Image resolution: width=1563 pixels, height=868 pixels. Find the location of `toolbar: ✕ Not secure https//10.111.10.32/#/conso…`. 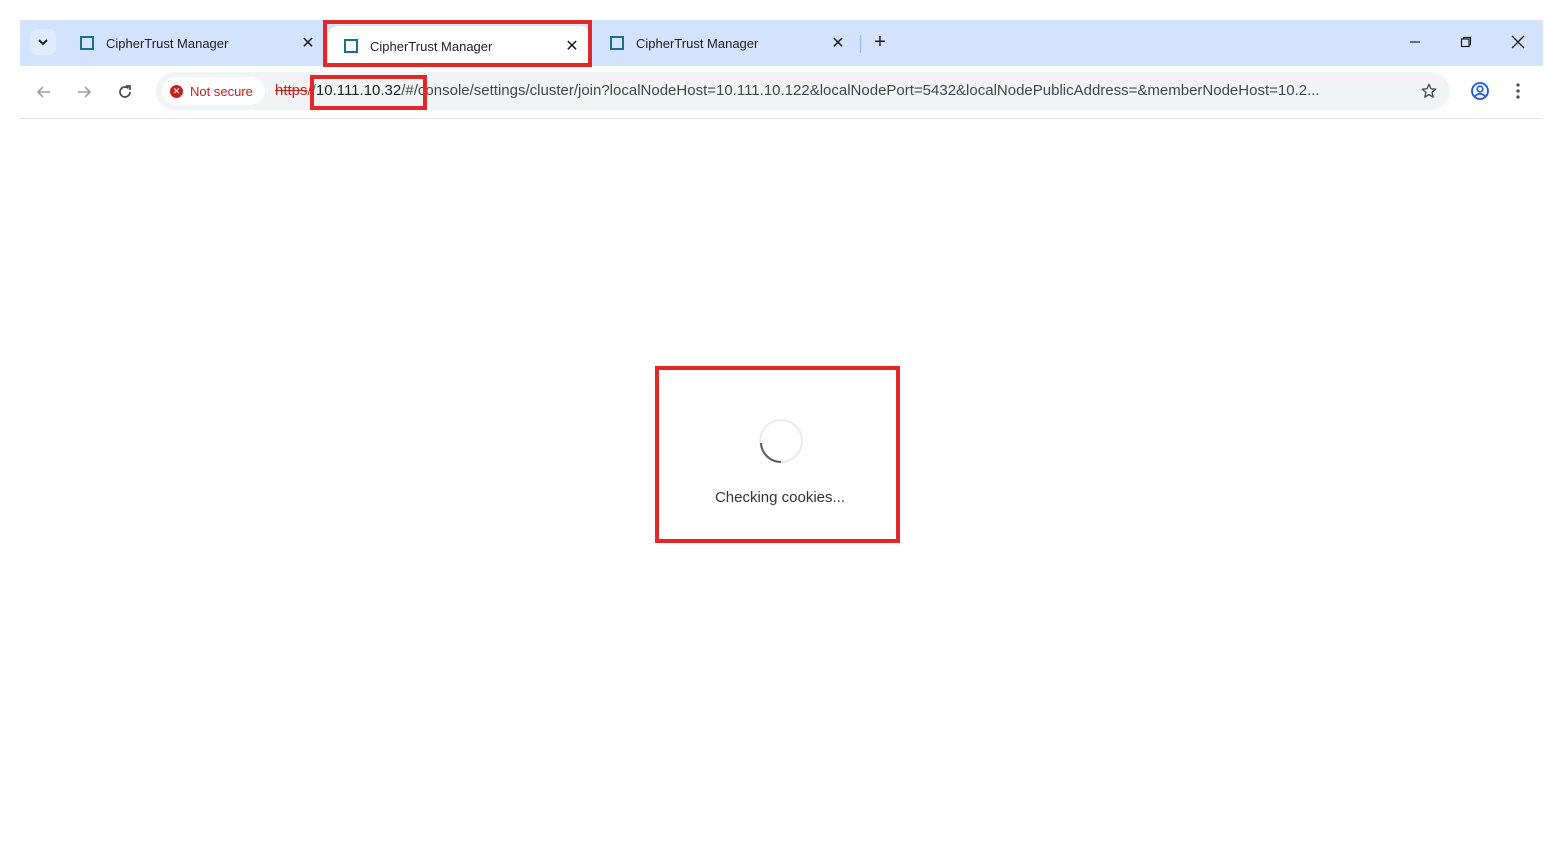

toolbar: ✕ Not secure https//10.111.10.32/#/conso… is located at coordinates (781, 92).